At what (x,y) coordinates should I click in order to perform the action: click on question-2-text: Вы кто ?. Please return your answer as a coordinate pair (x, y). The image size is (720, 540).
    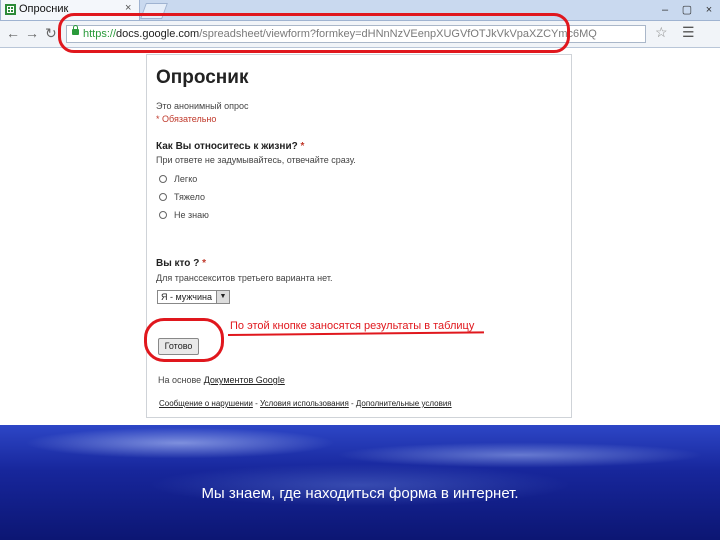
    Looking at the image, I should click on (178, 263).